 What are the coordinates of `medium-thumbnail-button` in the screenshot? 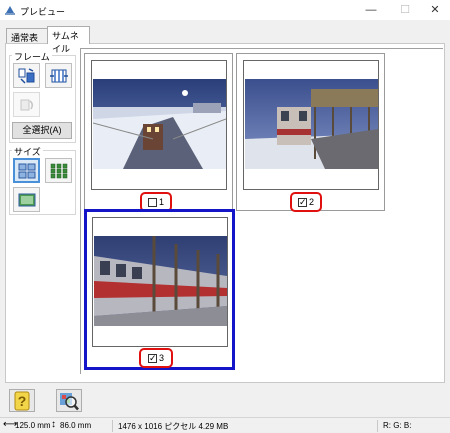 It's located at (58, 170).